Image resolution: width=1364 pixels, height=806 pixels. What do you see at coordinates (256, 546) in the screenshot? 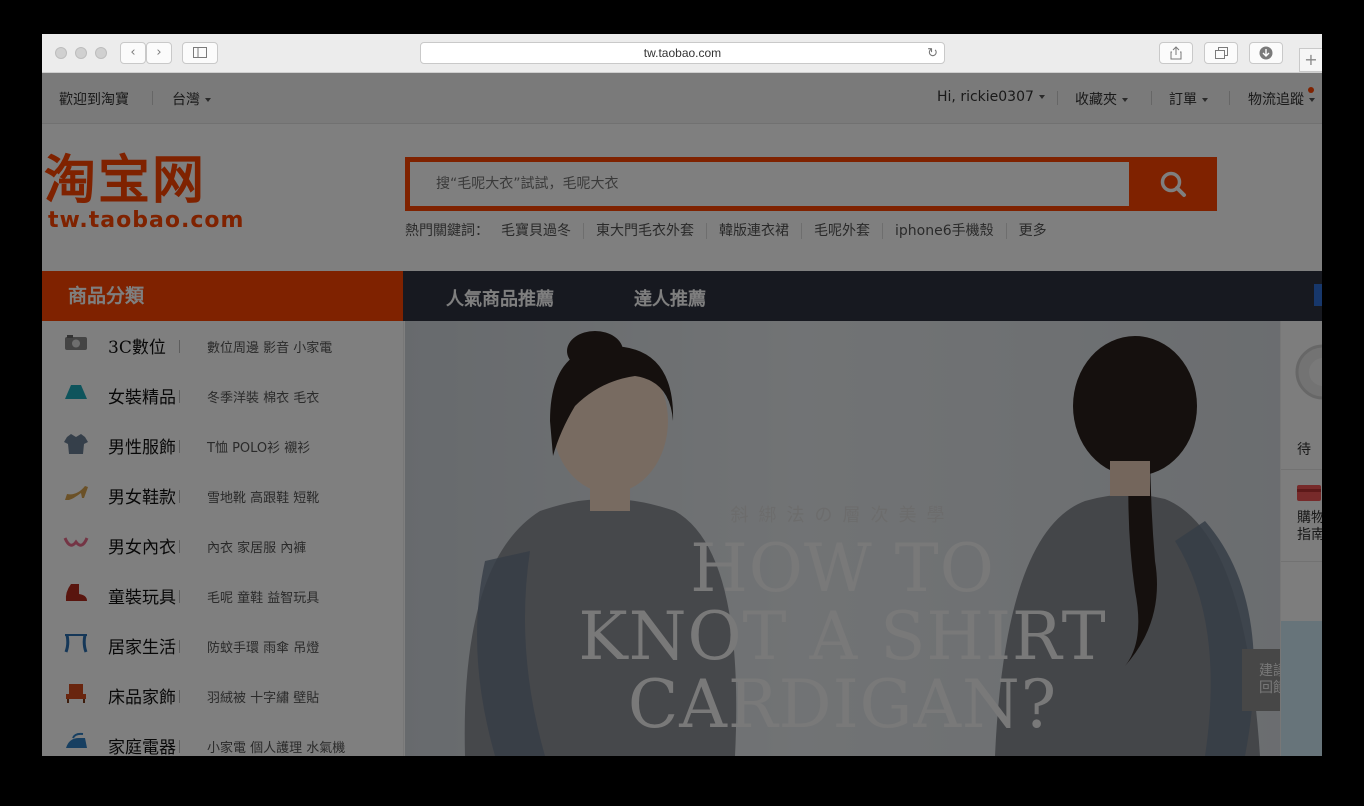
I see `category-subcategories: 內衣 家居服 內褲` at bounding box center [256, 546].